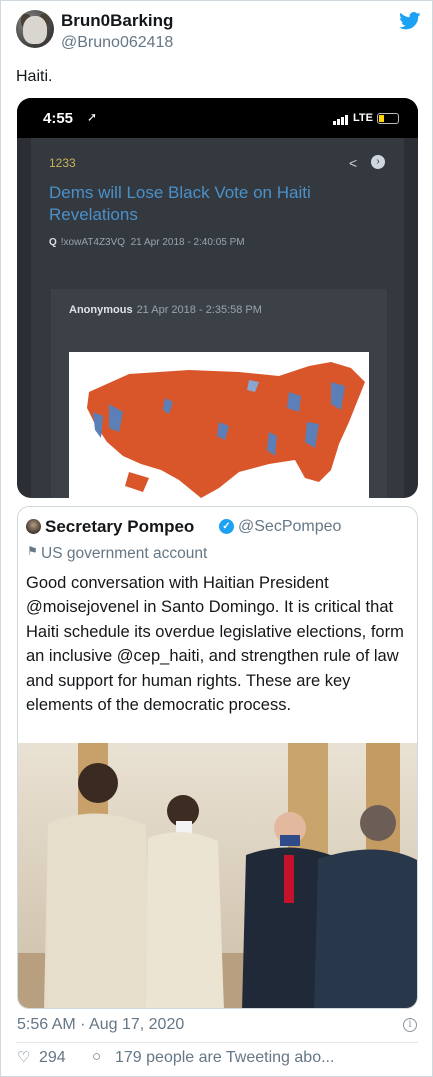 Image resolution: width=433 pixels, height=1077 pixels. I want to click on government-account-label: US government account, so click(124, 553).